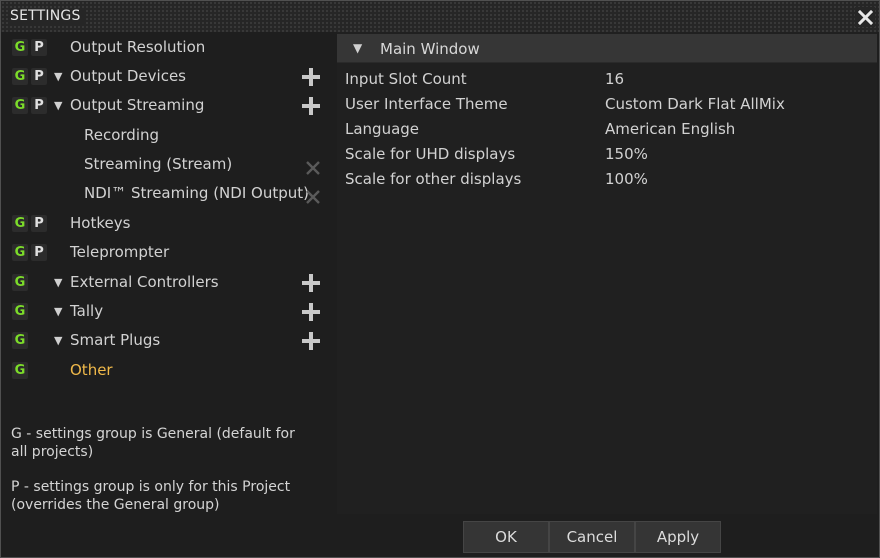 This screenshot has width=880, height=558. What do you see at coordinates (144, 282) in the screenshot?
I see `tree-item-label: External Controllers` at bounding box center [144, 282].